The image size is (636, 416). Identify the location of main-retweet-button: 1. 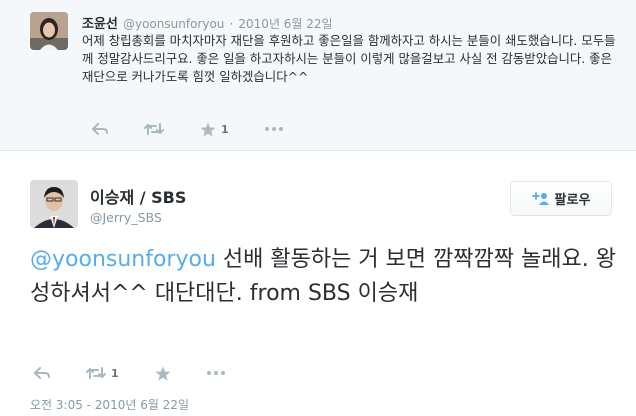
(102, 373).